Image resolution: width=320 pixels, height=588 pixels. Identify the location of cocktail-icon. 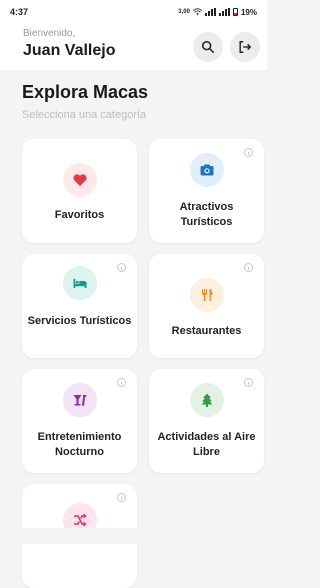
(79, 400).